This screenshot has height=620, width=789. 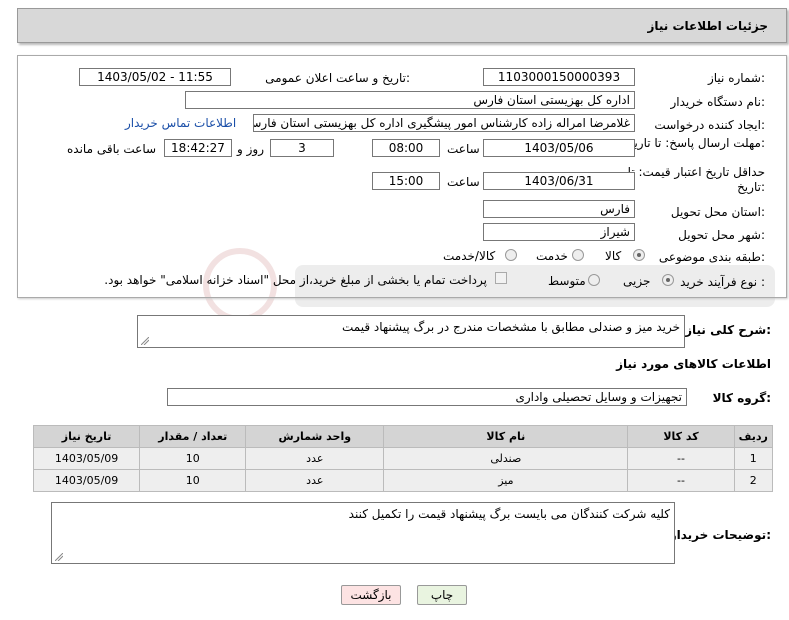 I want to click on days-field: 3, so click(x=302, y=148).